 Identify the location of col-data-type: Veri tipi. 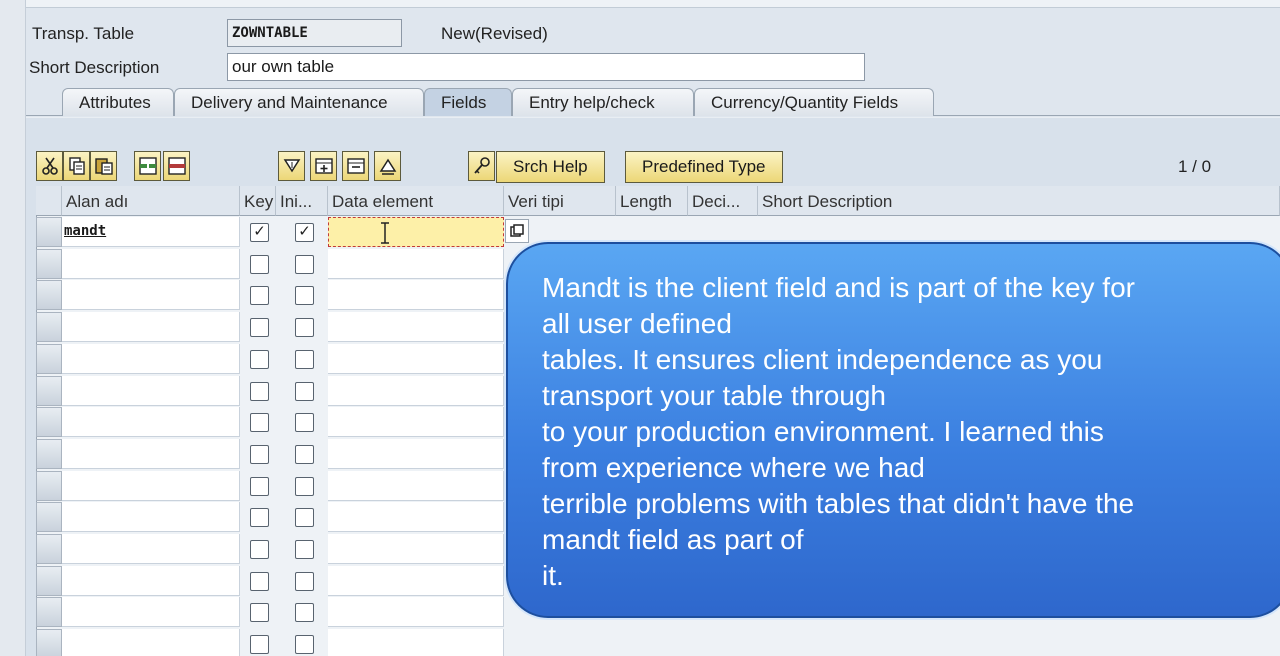
(560, 201).